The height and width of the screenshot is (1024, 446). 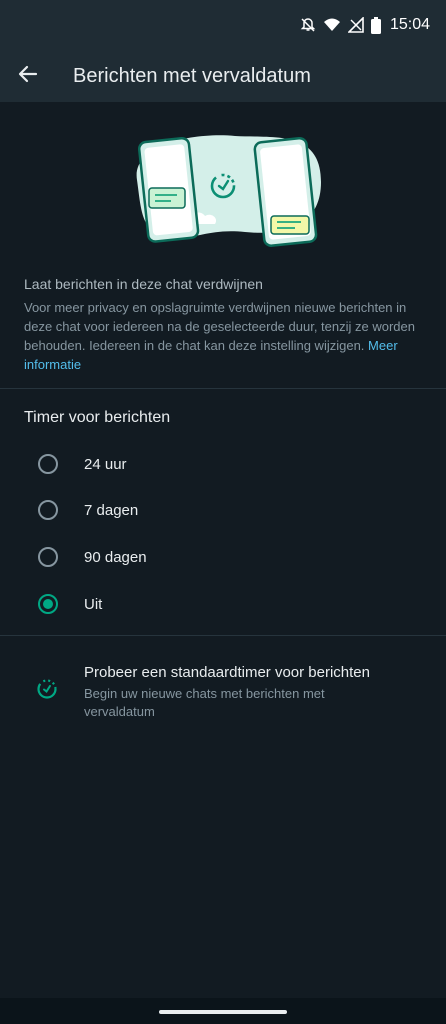 I want to click on timer-section-title: Timer voor berichten, so click(x=97, y=417).